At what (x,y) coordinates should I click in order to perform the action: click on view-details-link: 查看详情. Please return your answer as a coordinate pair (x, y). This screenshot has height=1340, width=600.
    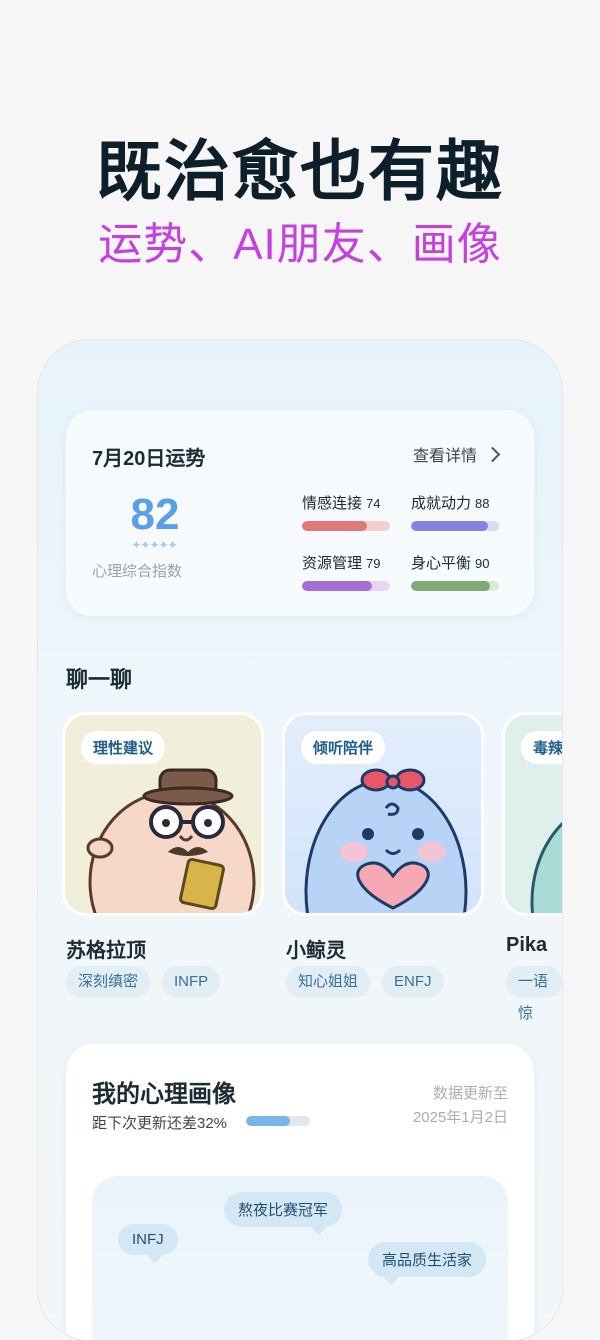
    Looking at the image, I should click on (456, 454).